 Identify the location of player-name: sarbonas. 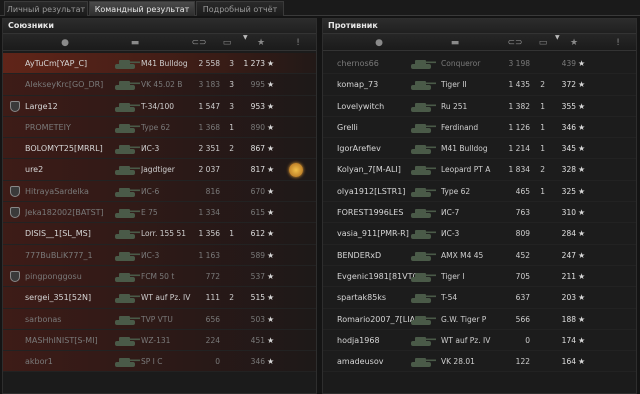
(75, 319).